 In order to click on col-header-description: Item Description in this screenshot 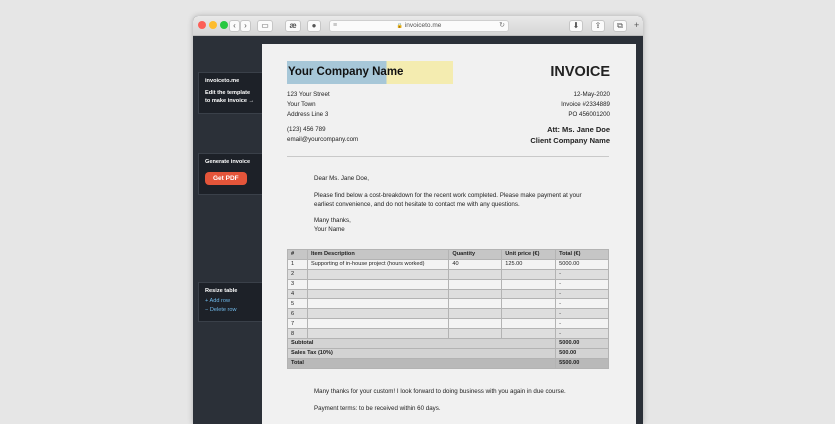, I will do `click(378, 254)`.